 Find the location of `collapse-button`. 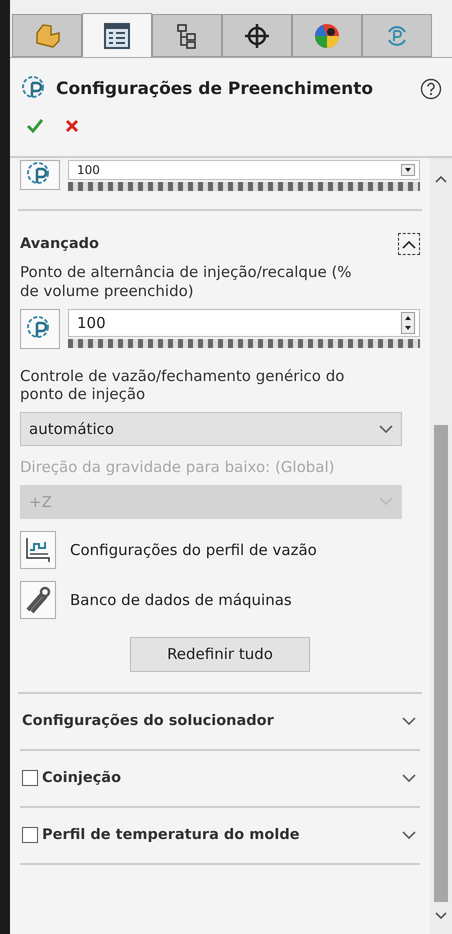

collapse-button is located at coordinates (409, 244).